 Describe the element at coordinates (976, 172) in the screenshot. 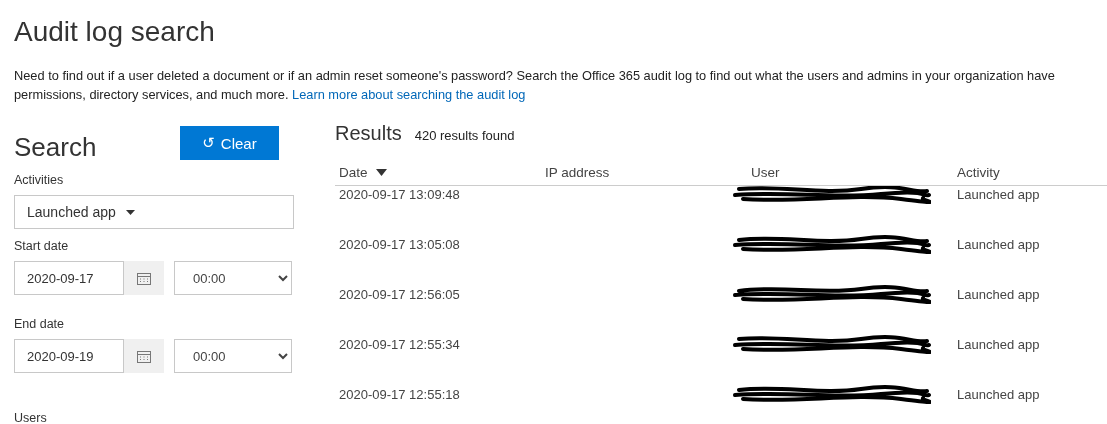

I see `column-header: Activity` at that location.